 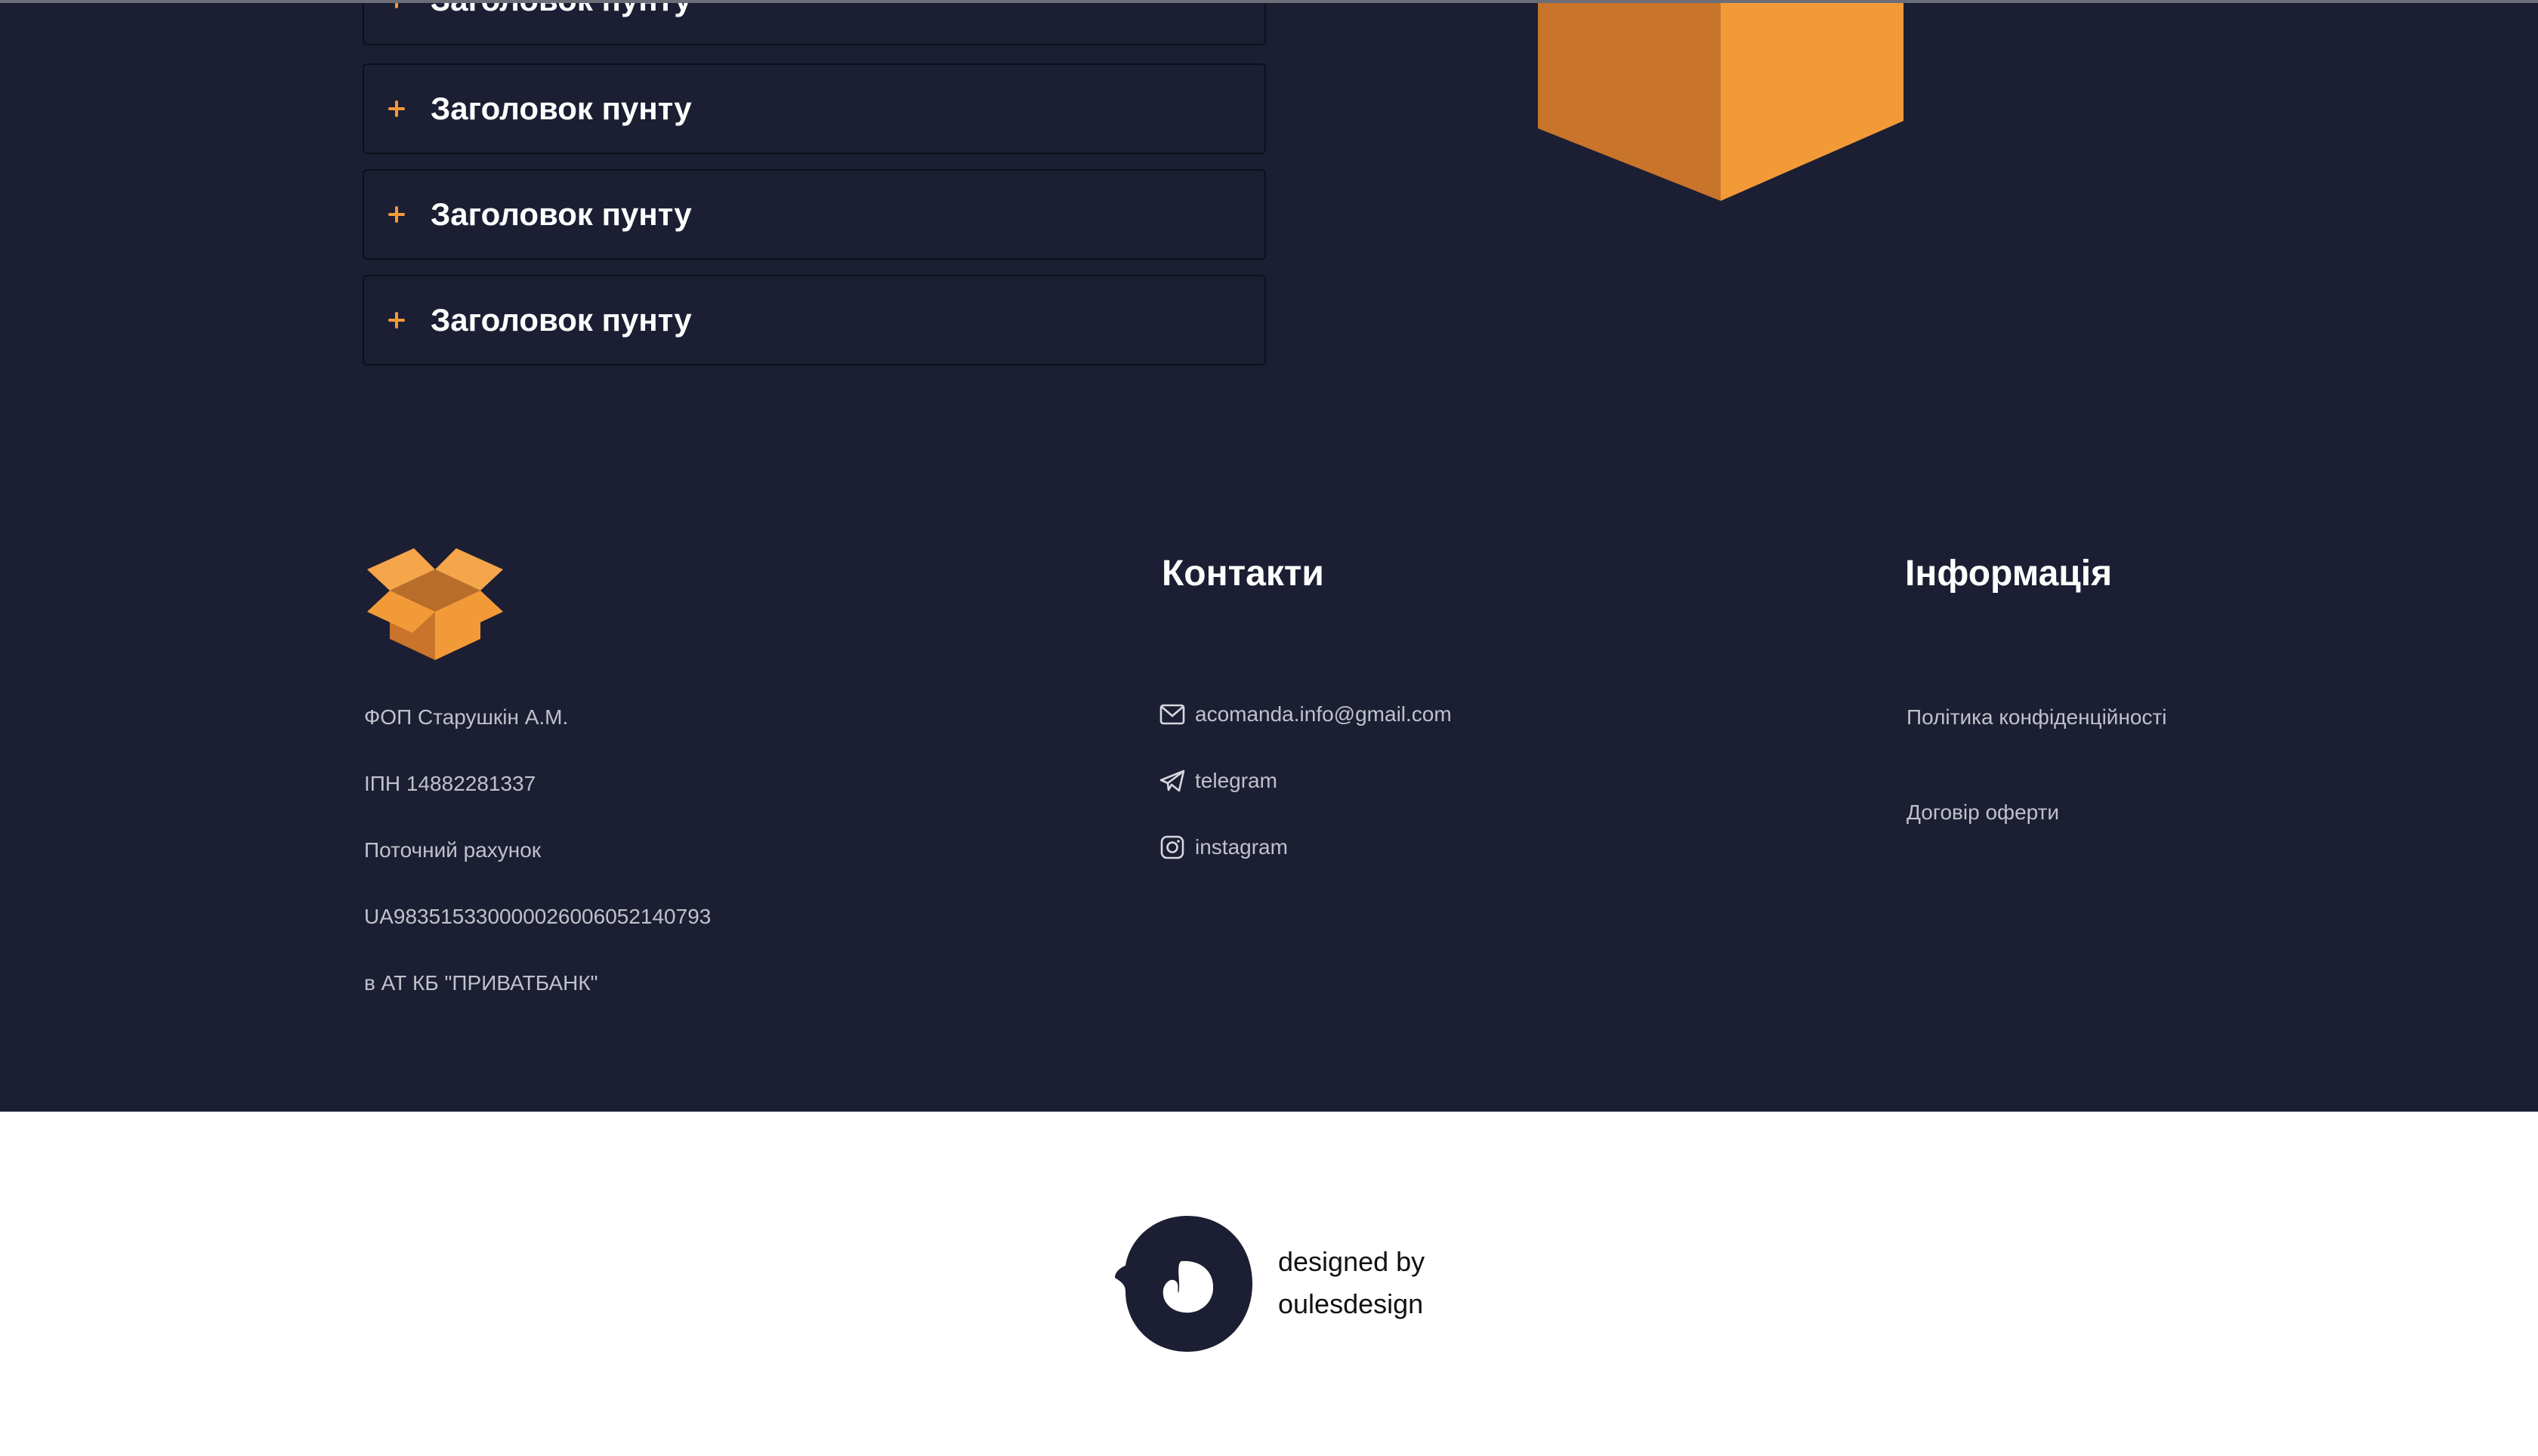 I want to click on company-name: ФОП Старушкін А.М., so click(x=466, y=717).